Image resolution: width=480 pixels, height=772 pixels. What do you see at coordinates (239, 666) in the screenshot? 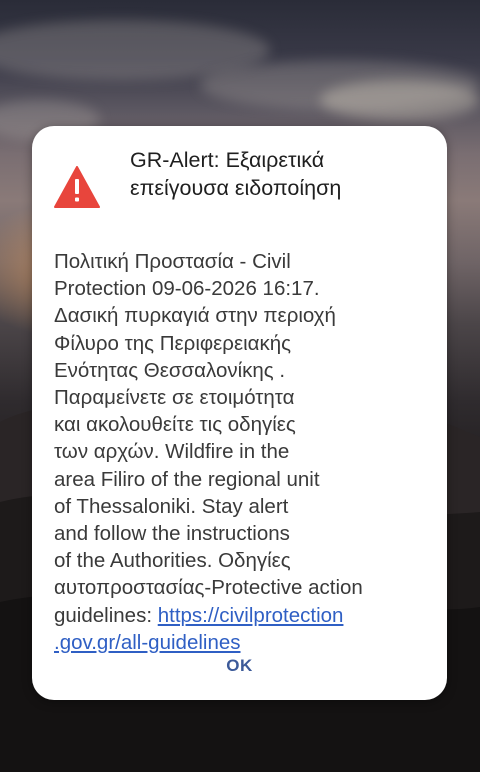
I see `ok-button: OK` at bounding box center [239, 666].